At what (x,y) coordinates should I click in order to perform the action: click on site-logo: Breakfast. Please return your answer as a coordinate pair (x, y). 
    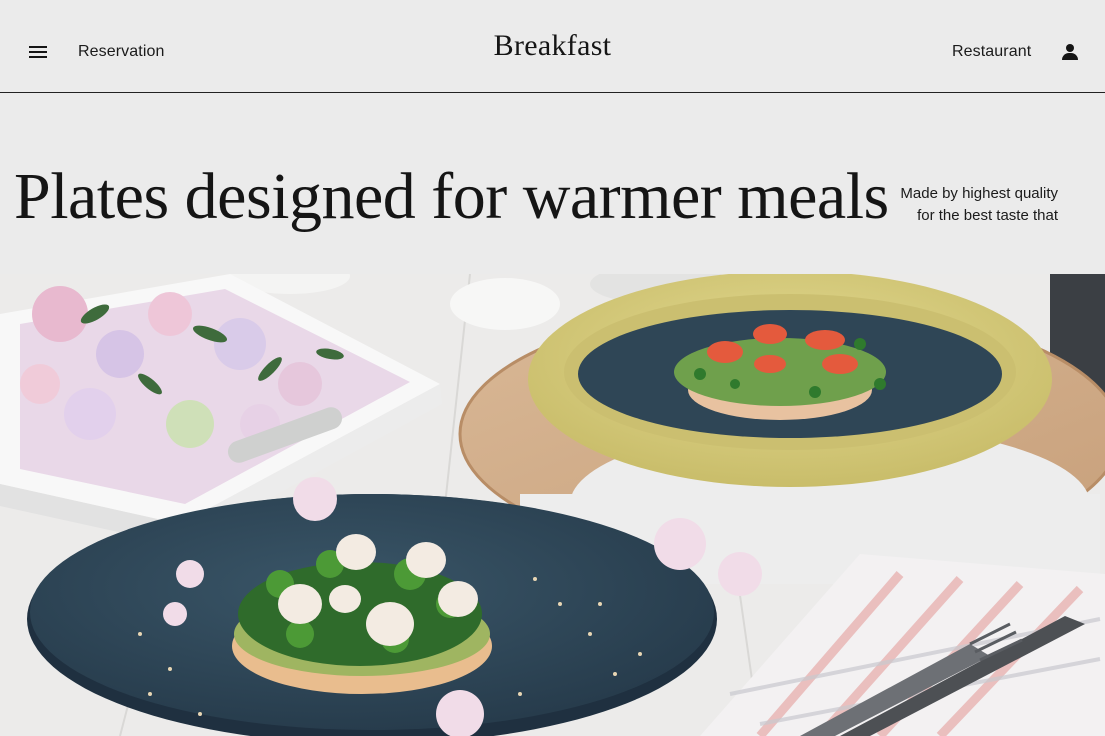
    Looking at the image, I should click on (552, 46).